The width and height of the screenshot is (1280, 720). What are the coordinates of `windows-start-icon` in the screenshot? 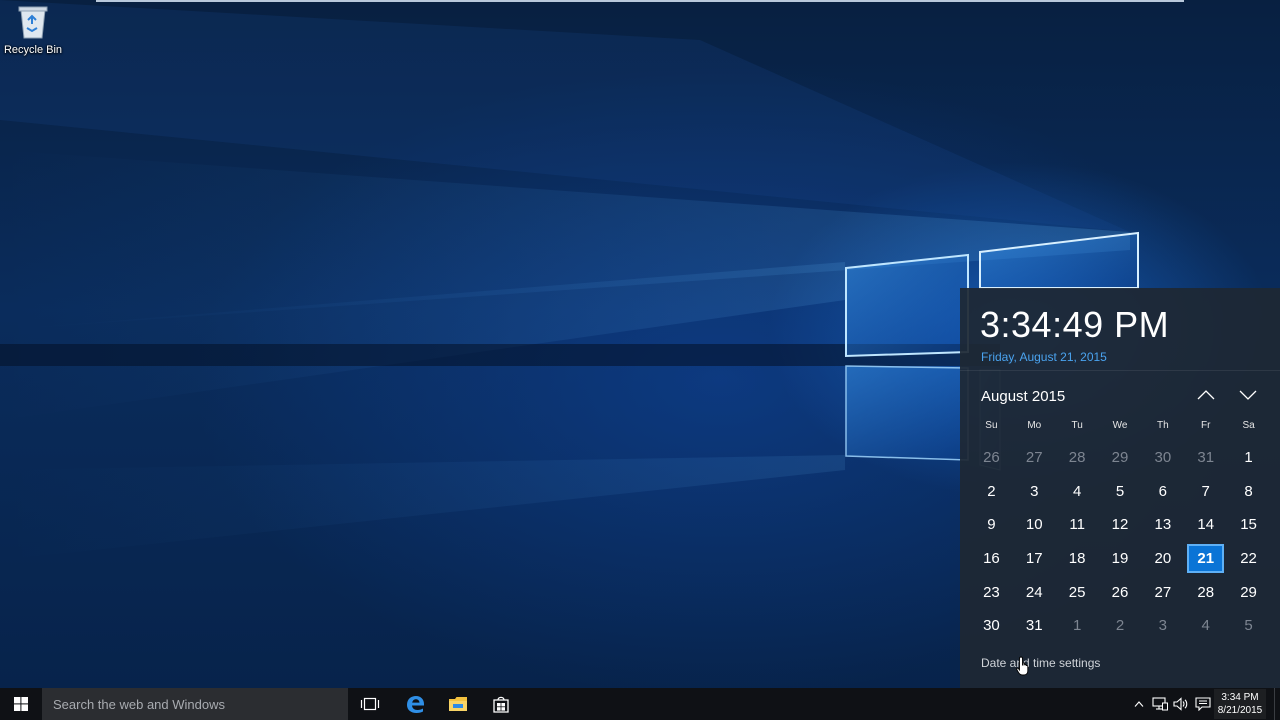 It's located at (21, 704).